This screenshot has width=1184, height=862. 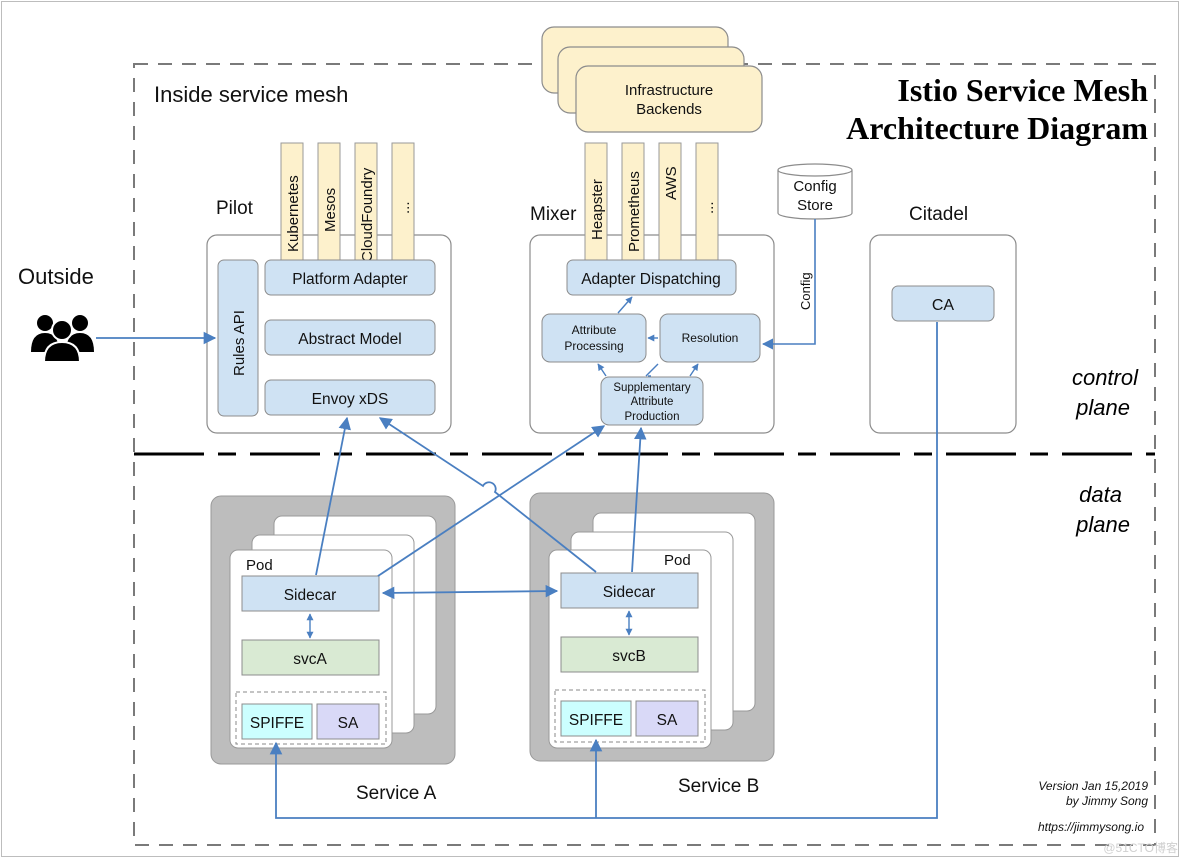 I want to click on platform-kubernetes: Kubernetes, so click(x=293, y=213).